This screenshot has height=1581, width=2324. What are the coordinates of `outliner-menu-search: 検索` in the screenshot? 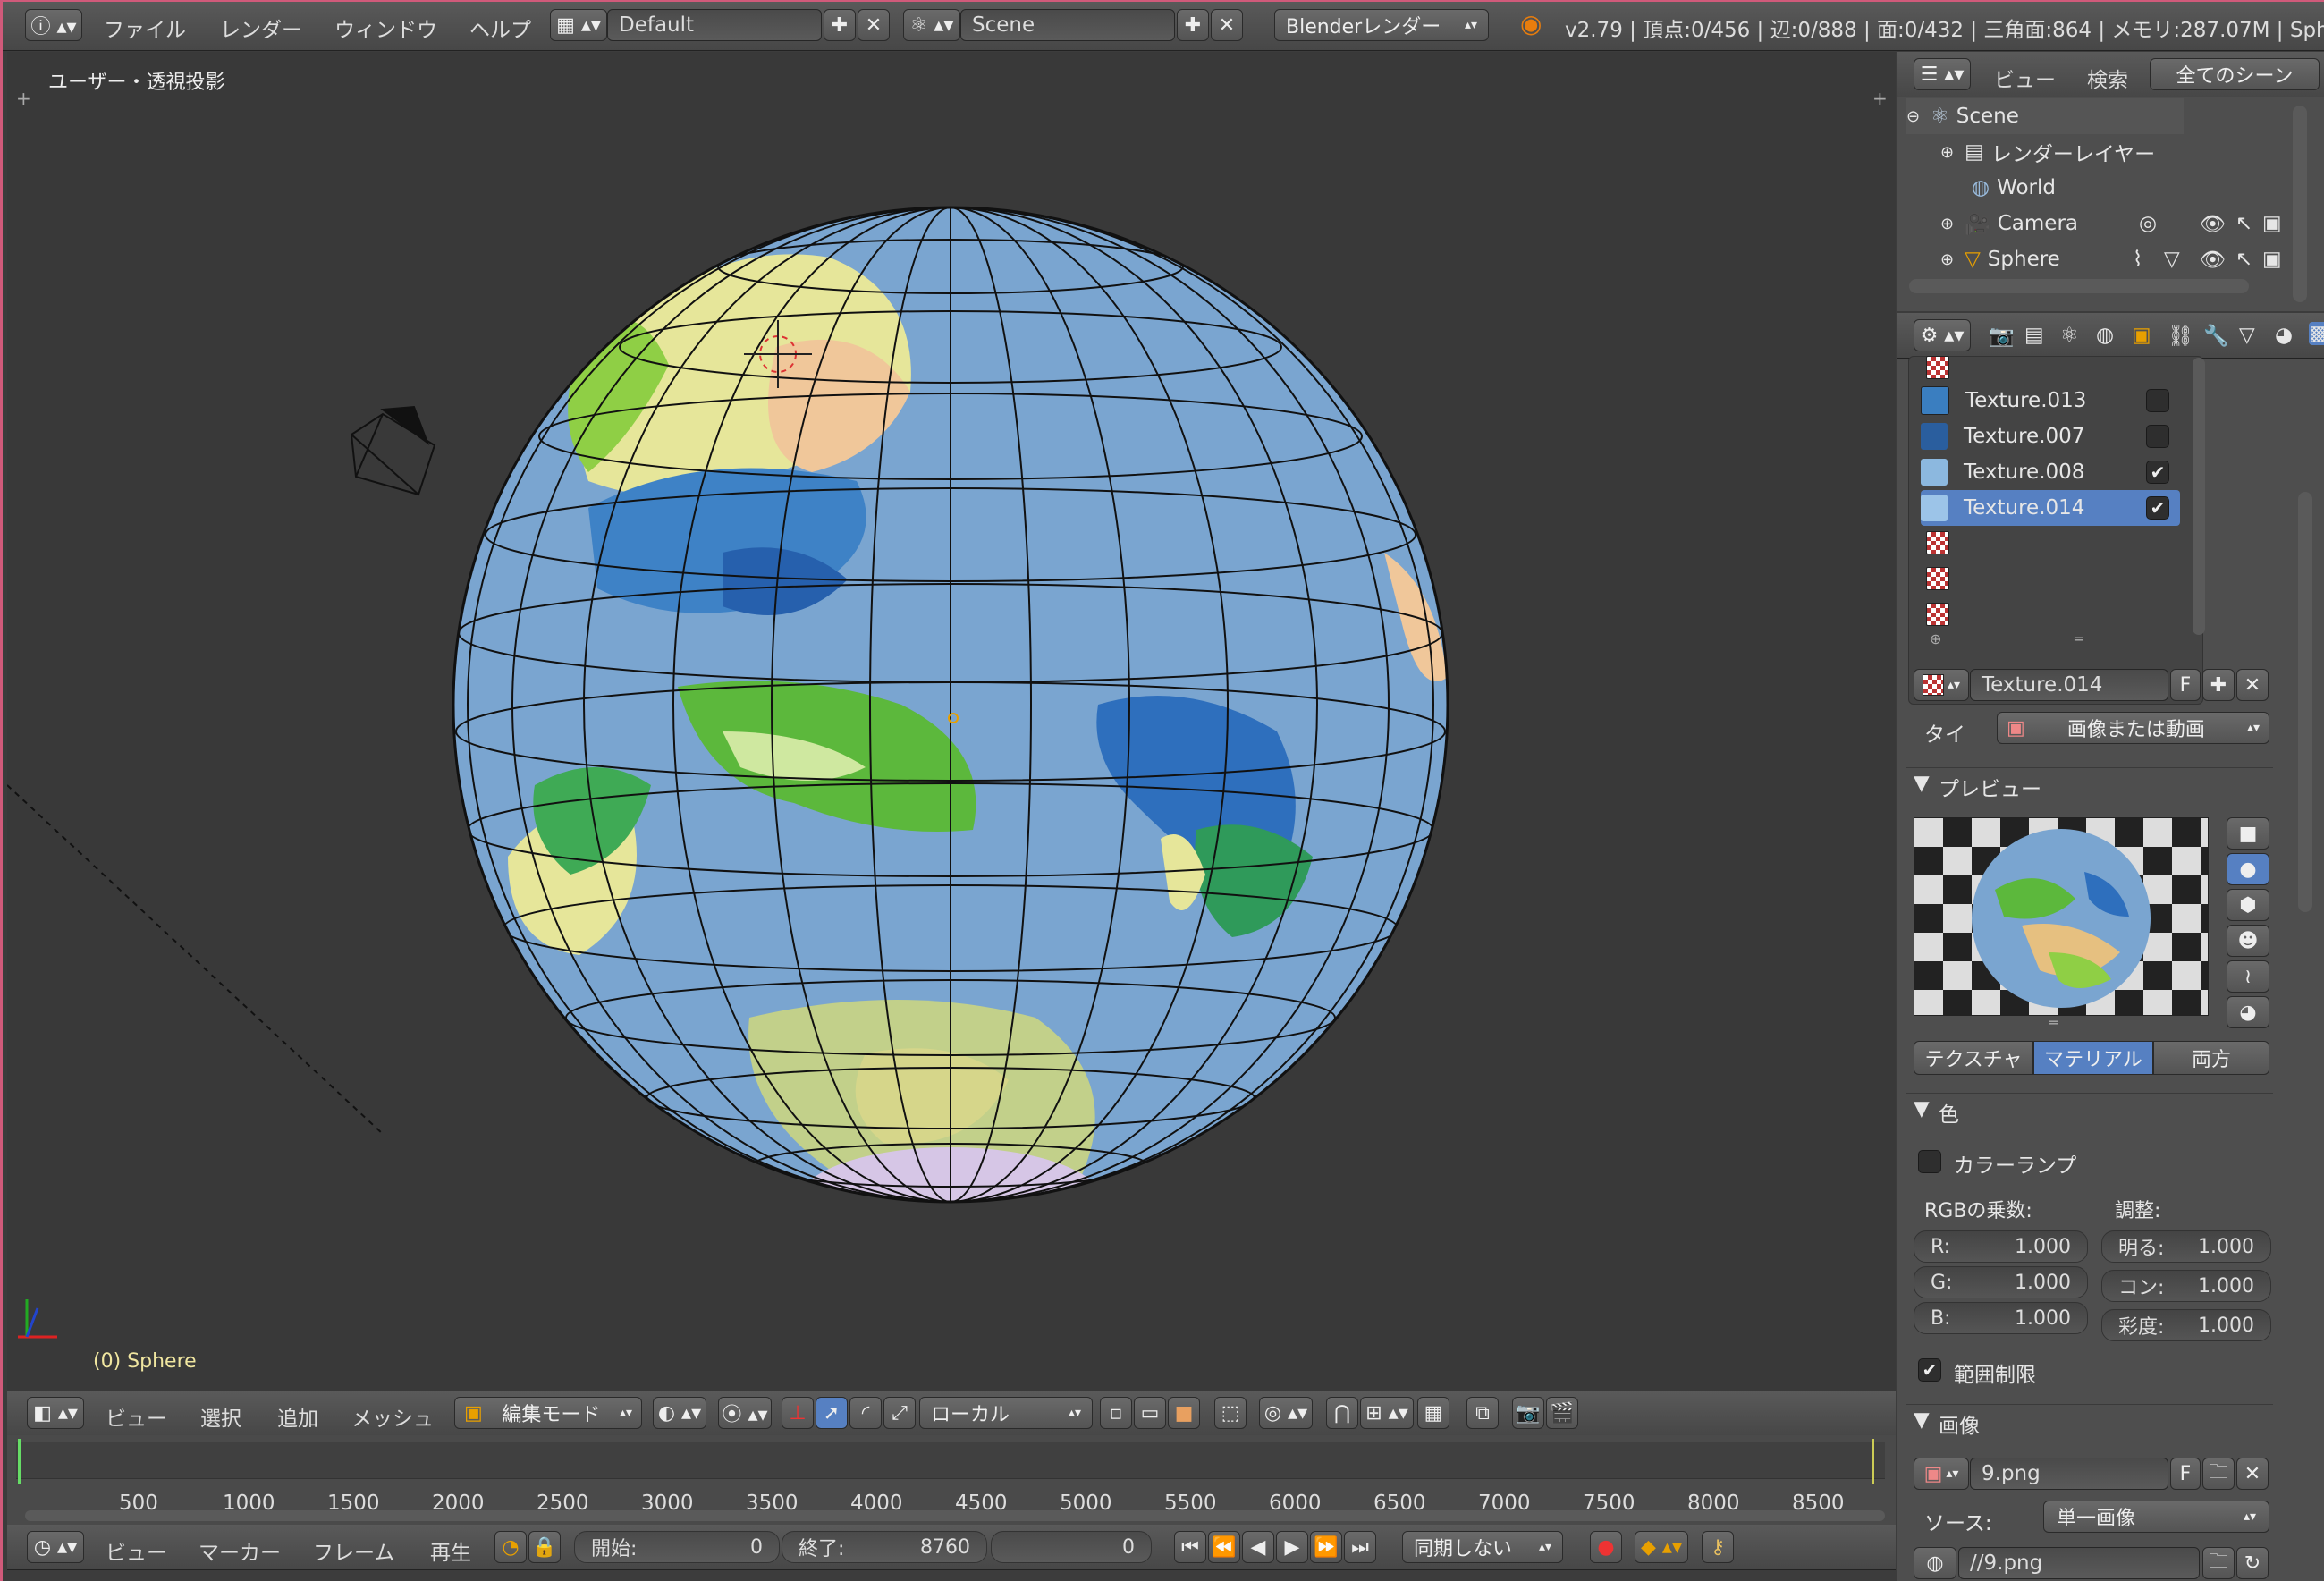 It's located at (2107, 78).